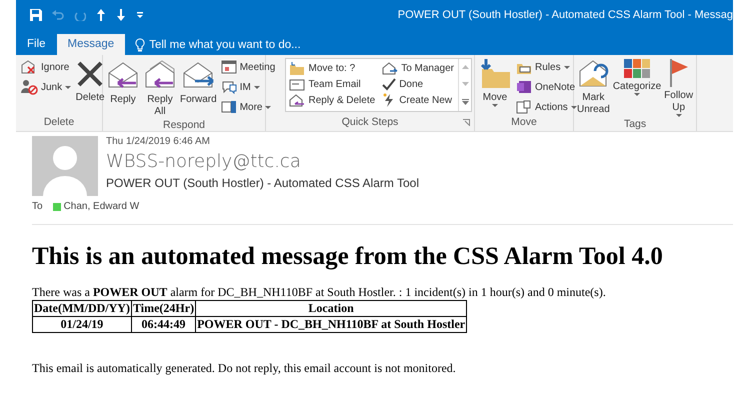  Describe the element at coordinates (204, 161) in the screenshot. I see `sender-address: WBSS-noreply@ttc.ca` at that location.